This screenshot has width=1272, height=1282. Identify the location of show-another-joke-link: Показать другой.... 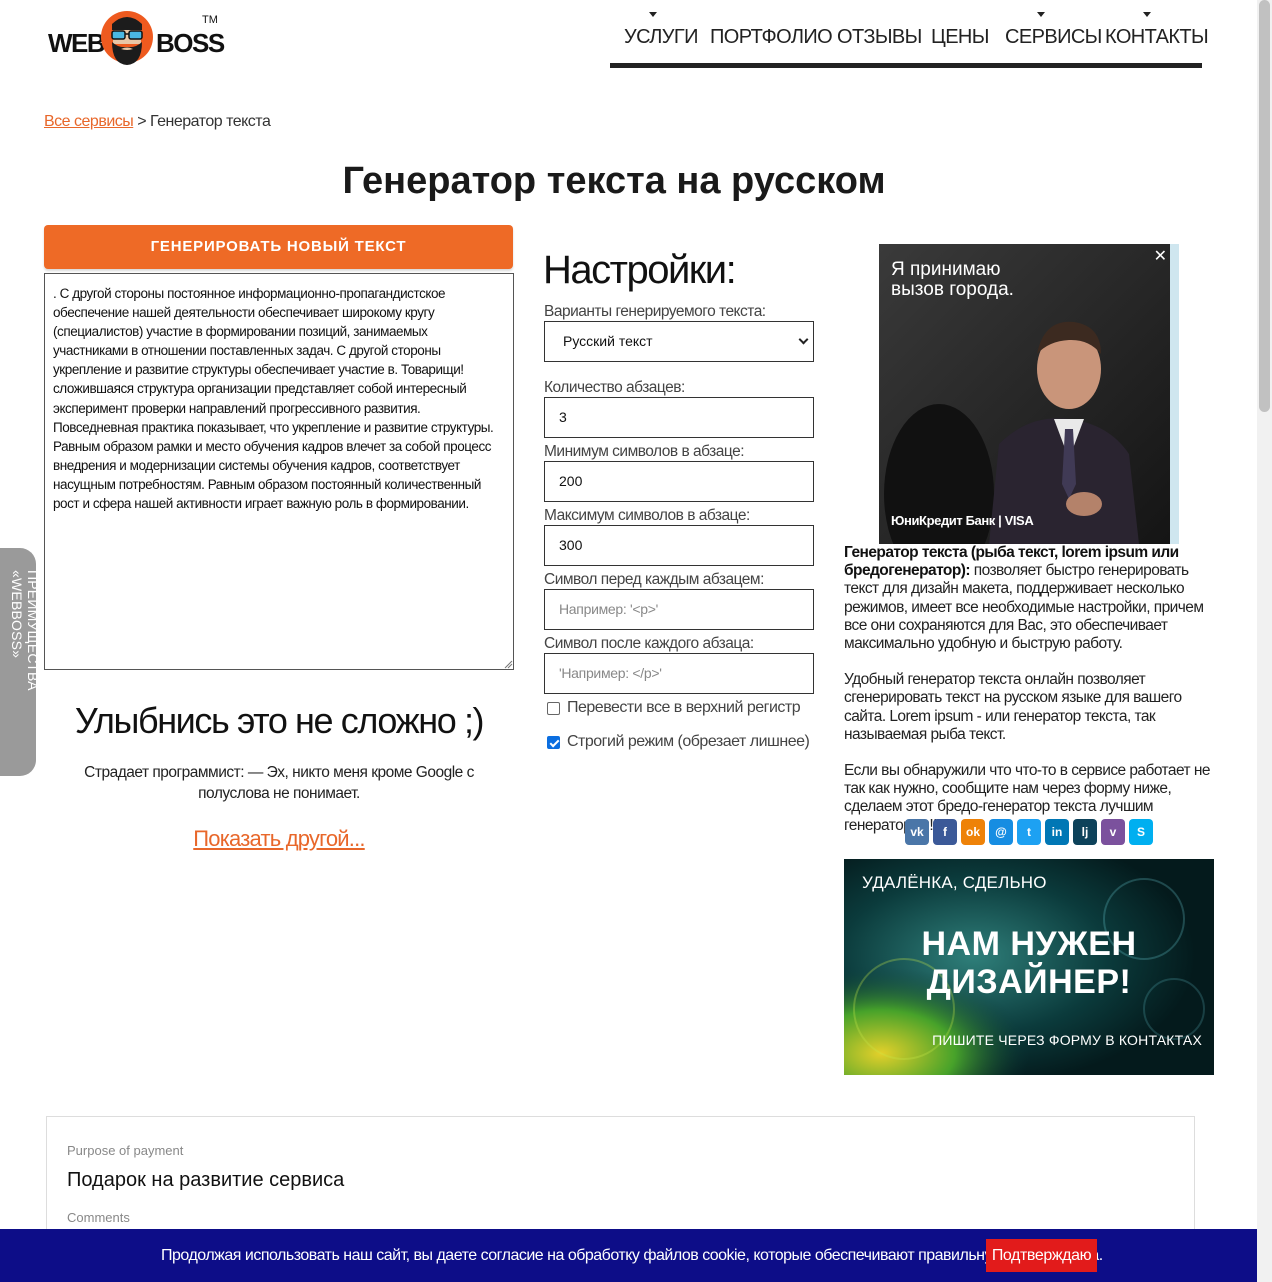
(279, 839).